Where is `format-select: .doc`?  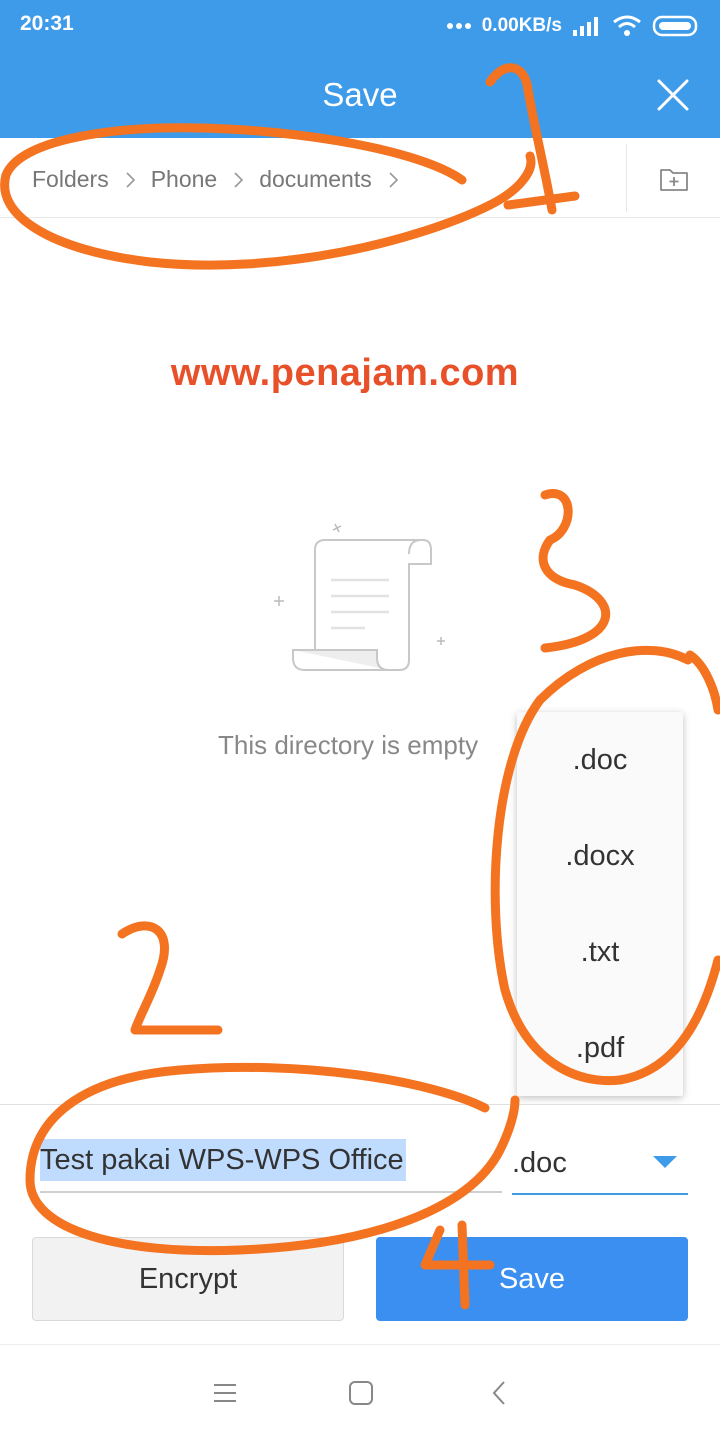
format-select: .doc is located at coordinates (600, 1168).